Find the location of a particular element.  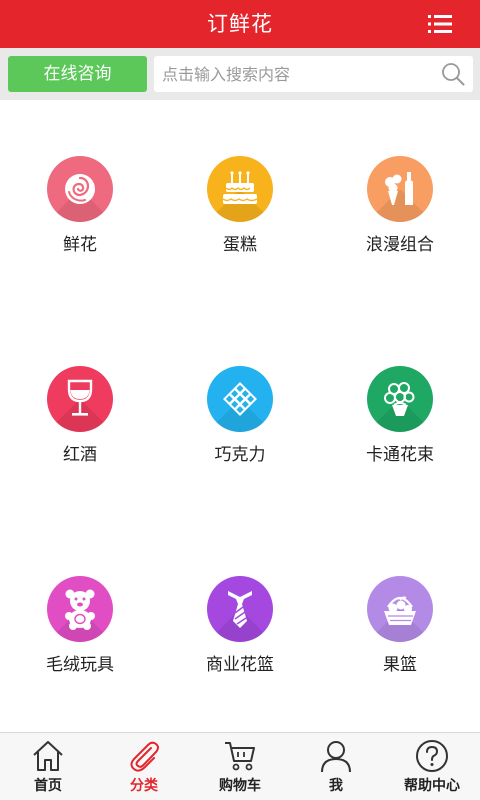

category-label: 毛绒玩具 is located at coordinates (80, 665).